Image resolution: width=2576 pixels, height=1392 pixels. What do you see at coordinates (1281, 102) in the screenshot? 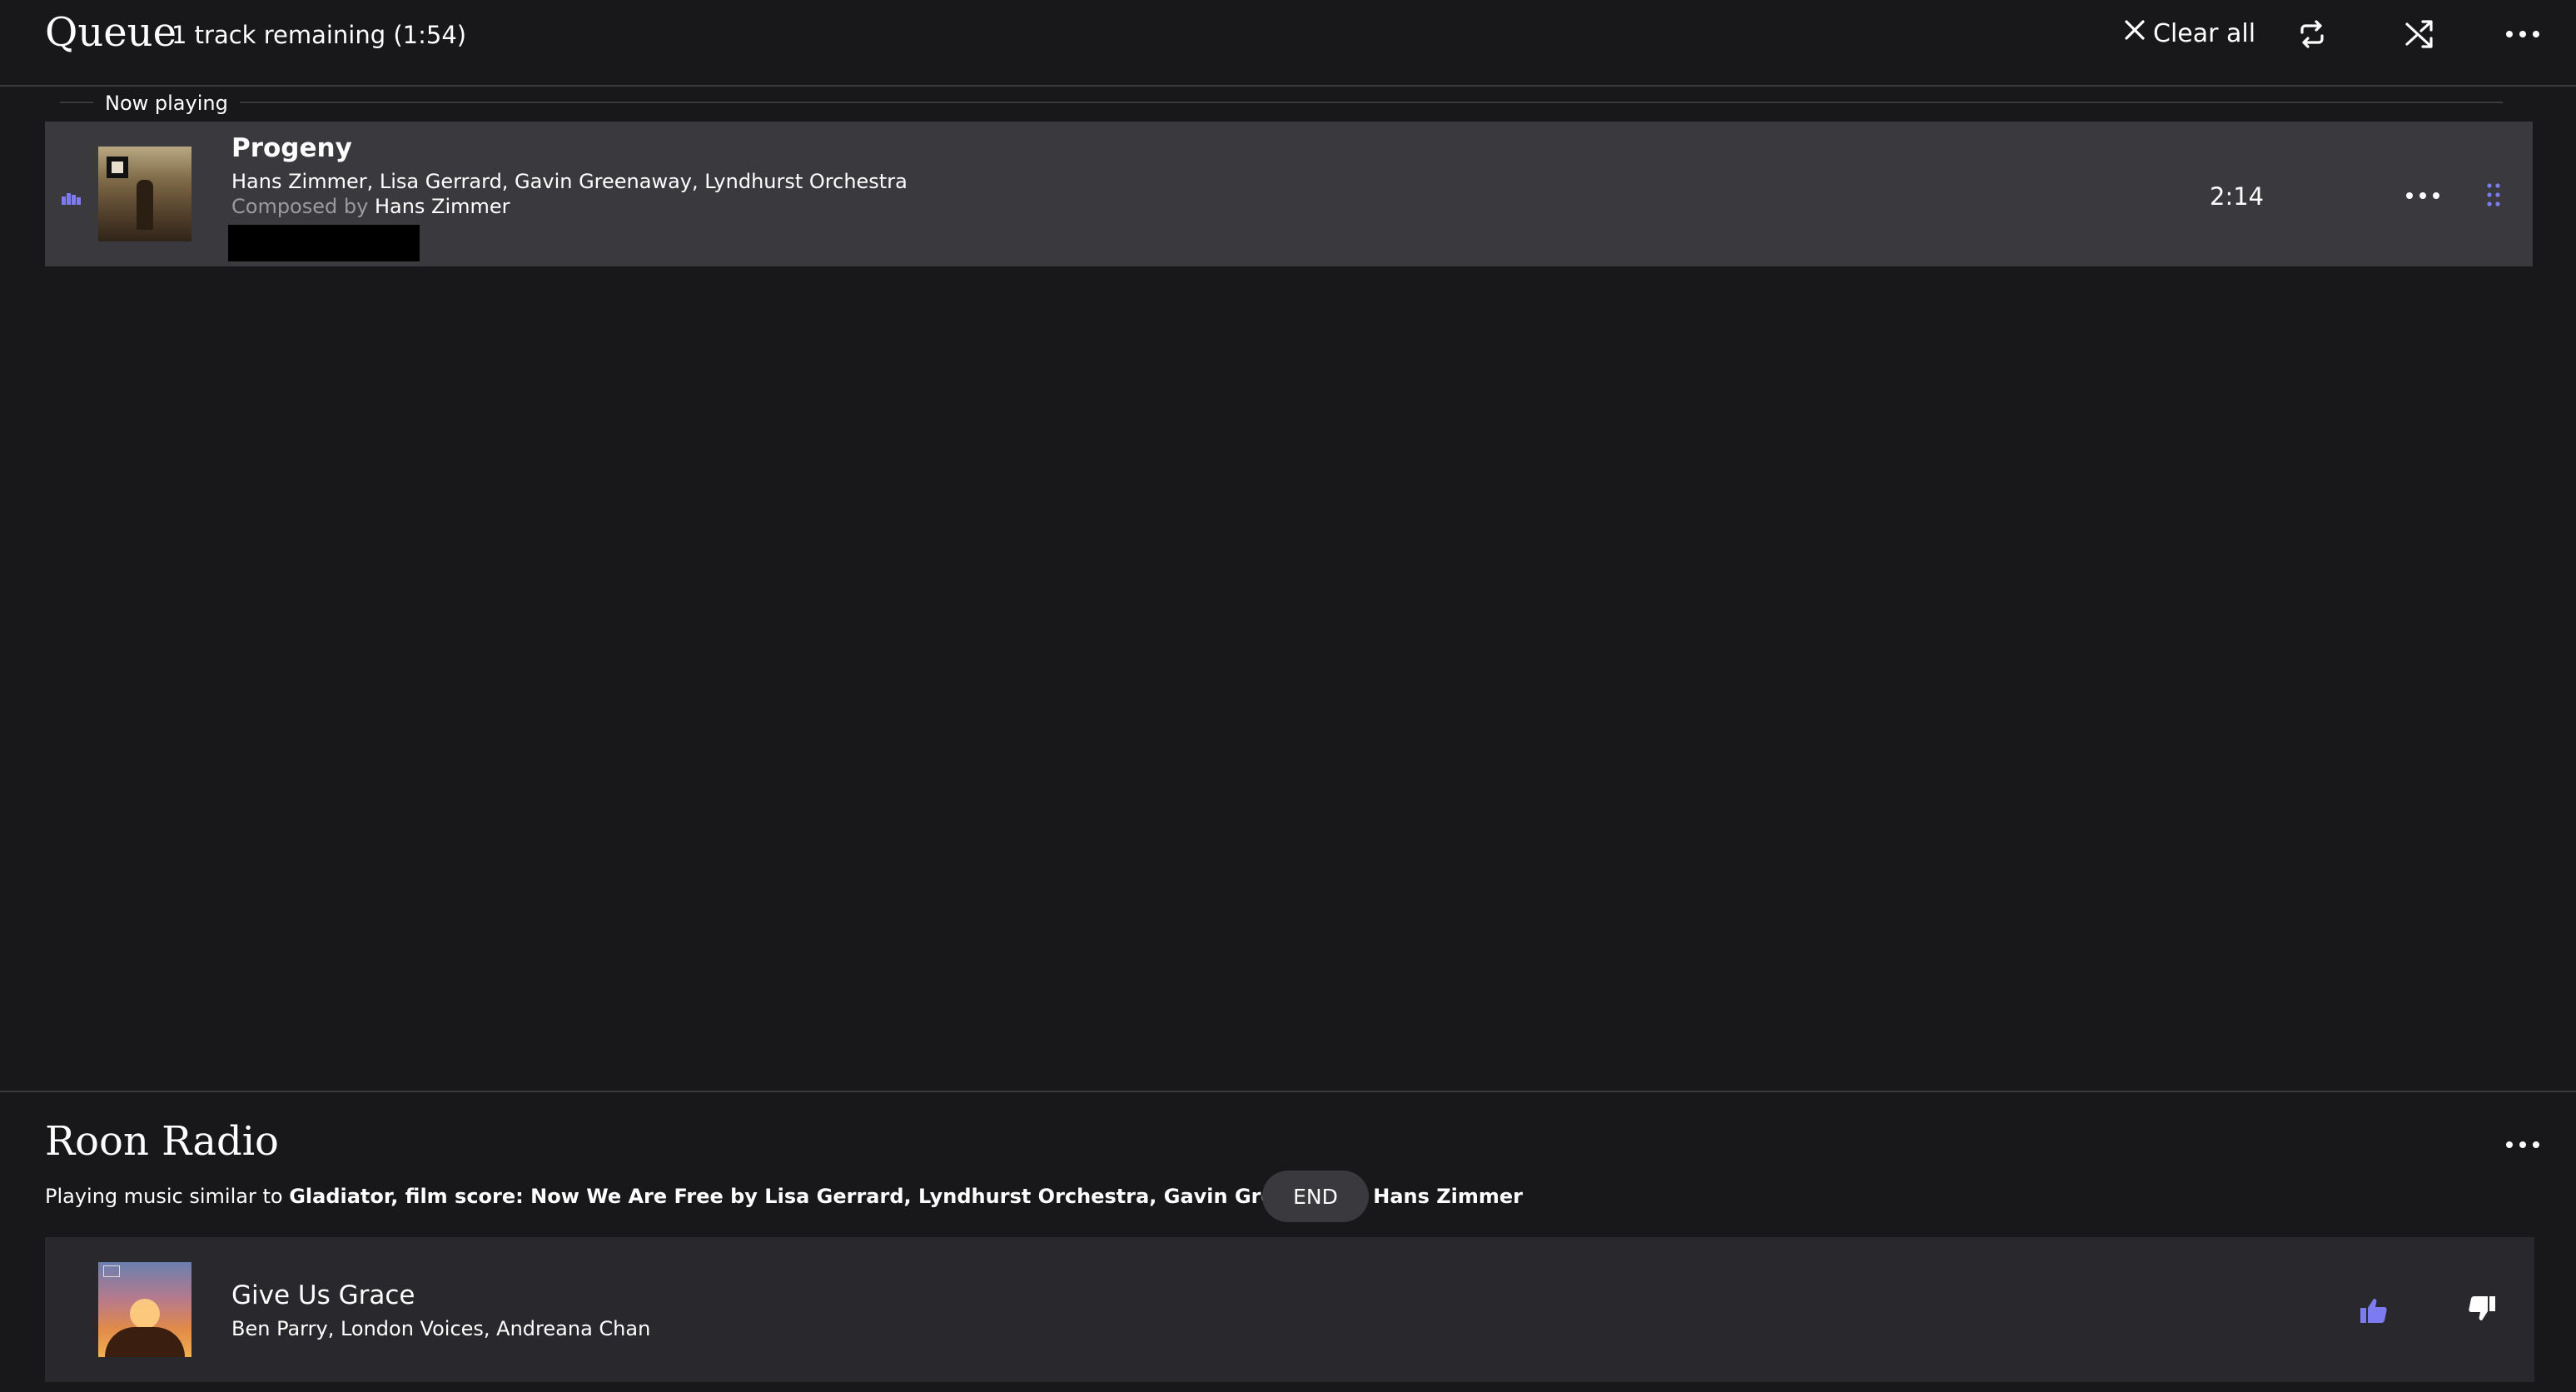
I see `now-playing-divider` at bounding box center [1281, 102].